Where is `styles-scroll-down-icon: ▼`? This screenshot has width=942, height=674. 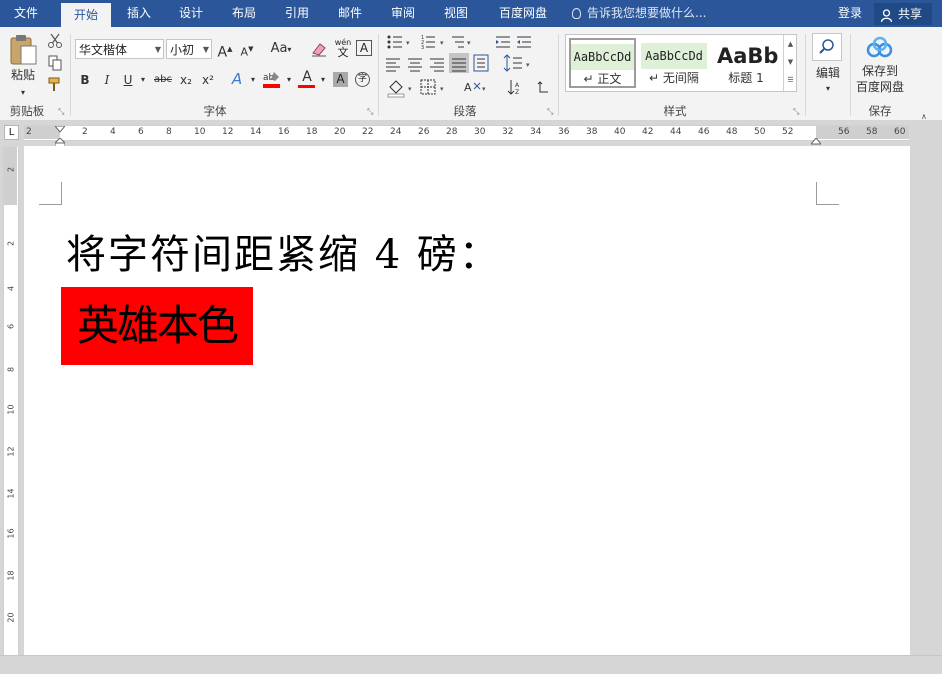
styles-scroll-down-icon: ▼ is located at coordinates (790, 62).